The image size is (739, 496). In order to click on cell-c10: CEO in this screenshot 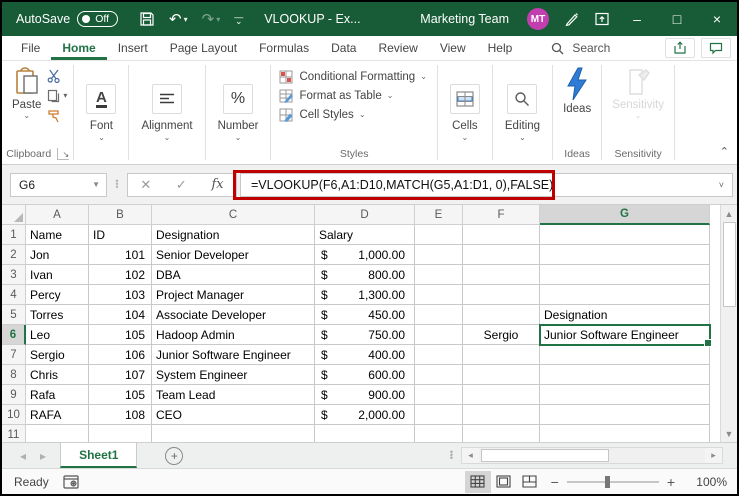, I will do `click(233, 415)`.